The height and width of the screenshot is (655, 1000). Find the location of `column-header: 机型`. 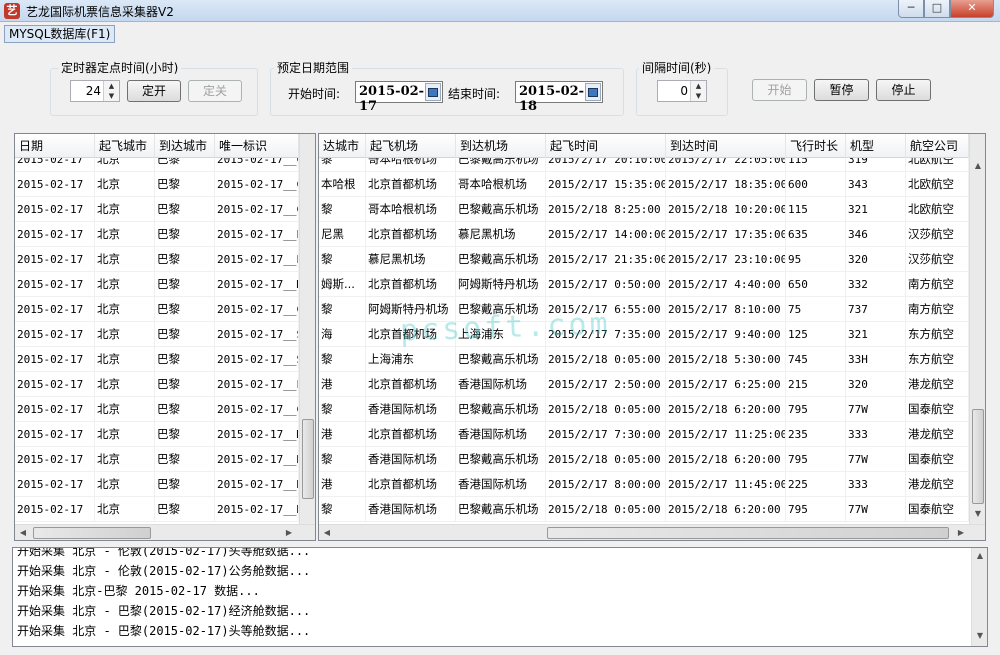

column-header: 机型 is located at coordinates (876, 146).